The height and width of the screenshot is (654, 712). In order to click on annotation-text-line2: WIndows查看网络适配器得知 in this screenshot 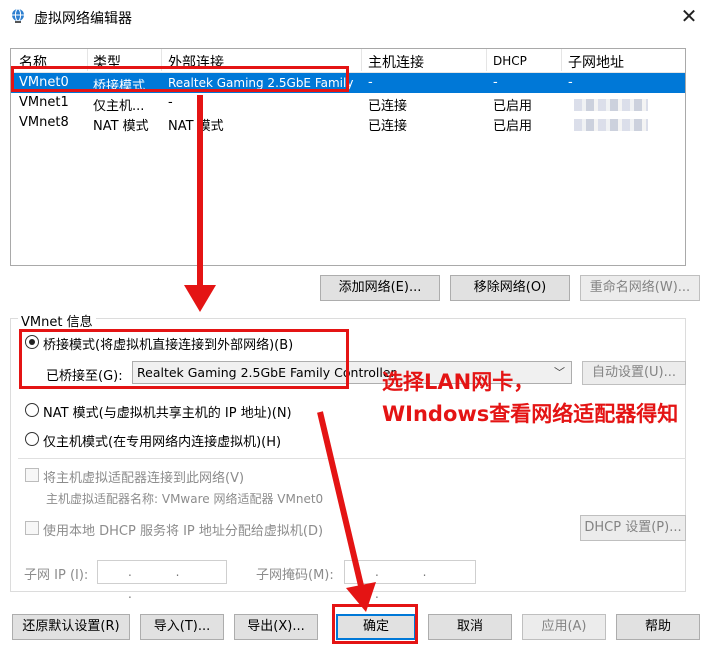, I will do `click(530, 414)`.